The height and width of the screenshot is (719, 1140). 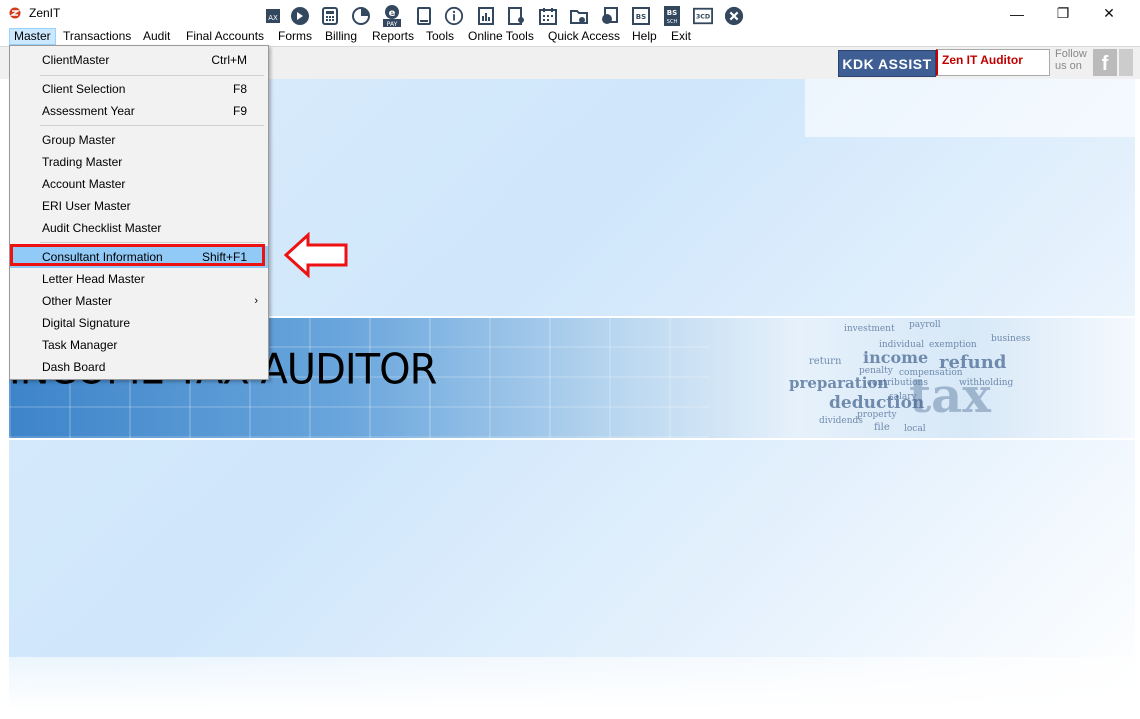 I want to click on bs-sch-icon: BS SCH, so click(x=672, y=16).